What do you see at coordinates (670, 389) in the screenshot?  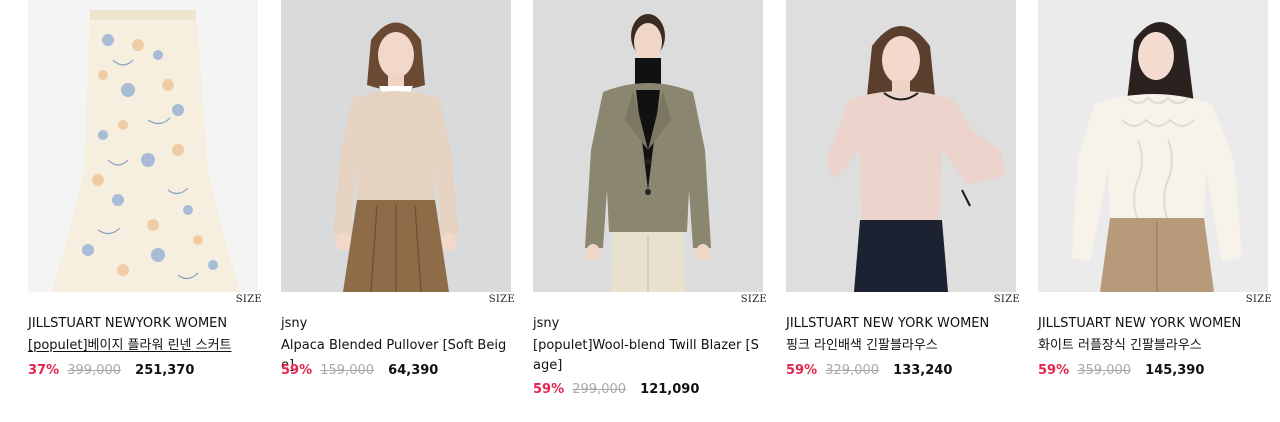 I see `sale-price: 121,090` at bounding box center [670, 389].